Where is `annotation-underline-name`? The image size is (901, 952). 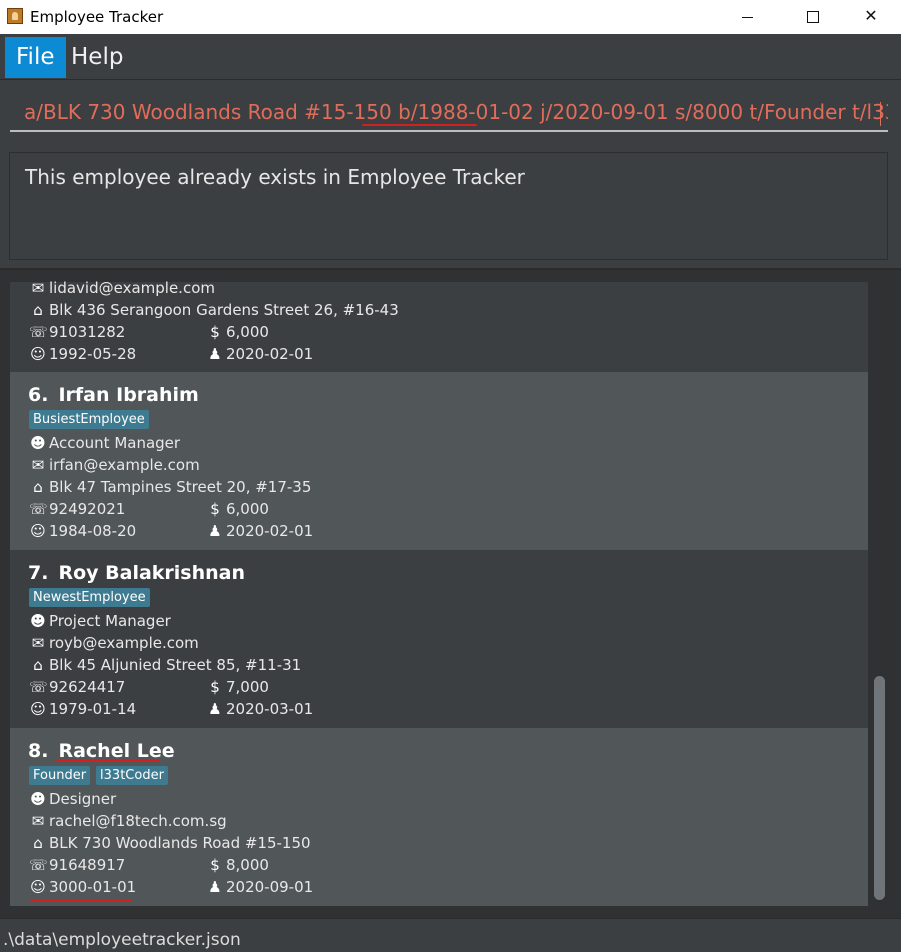 annotation-underline-name is located at coordinates (108, 761).